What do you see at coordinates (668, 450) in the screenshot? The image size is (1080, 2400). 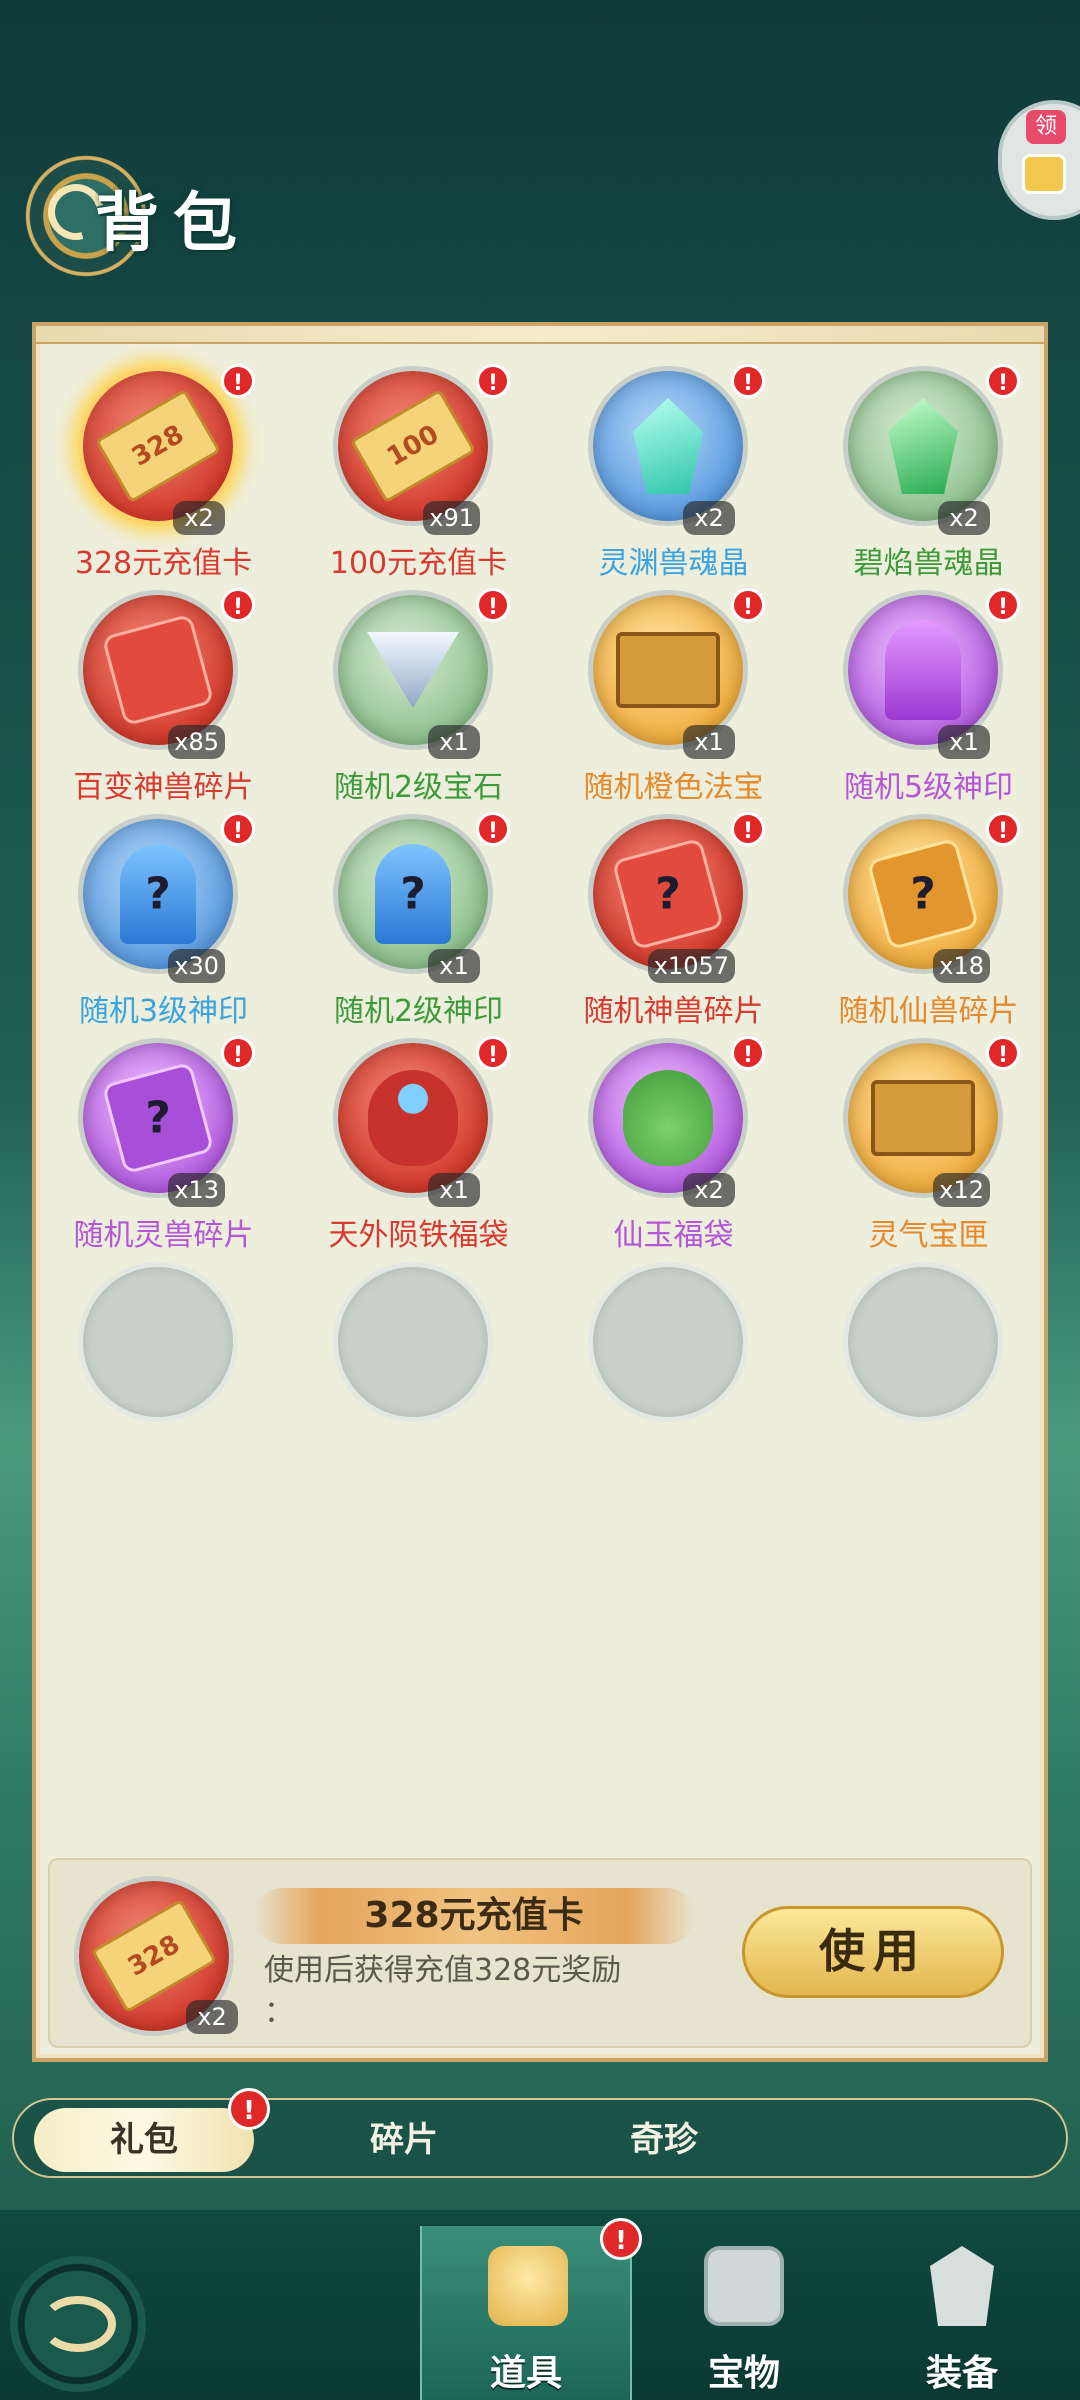 I see `item-orb: x2` at bounding box center [668, 450].